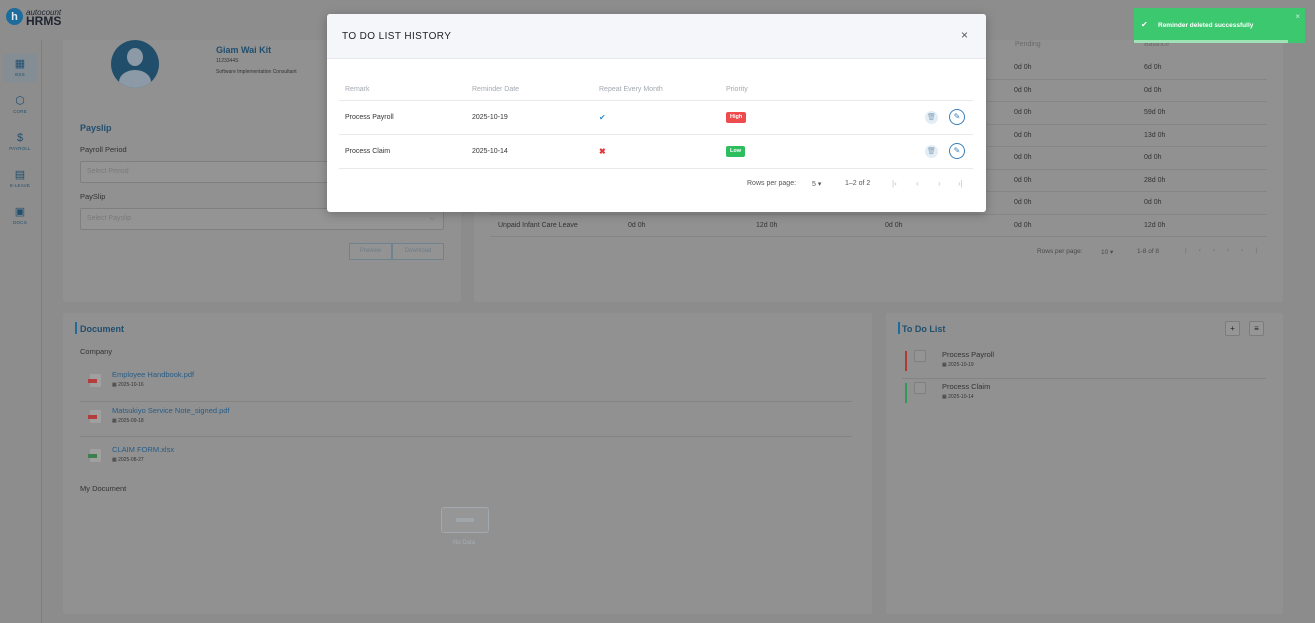 This screenshot has height=623, width=1315. Describe the element at coordinates (20, 142) in the screenshot. I see `sidebar-item-payroll: $ PAYROLL` at that location.